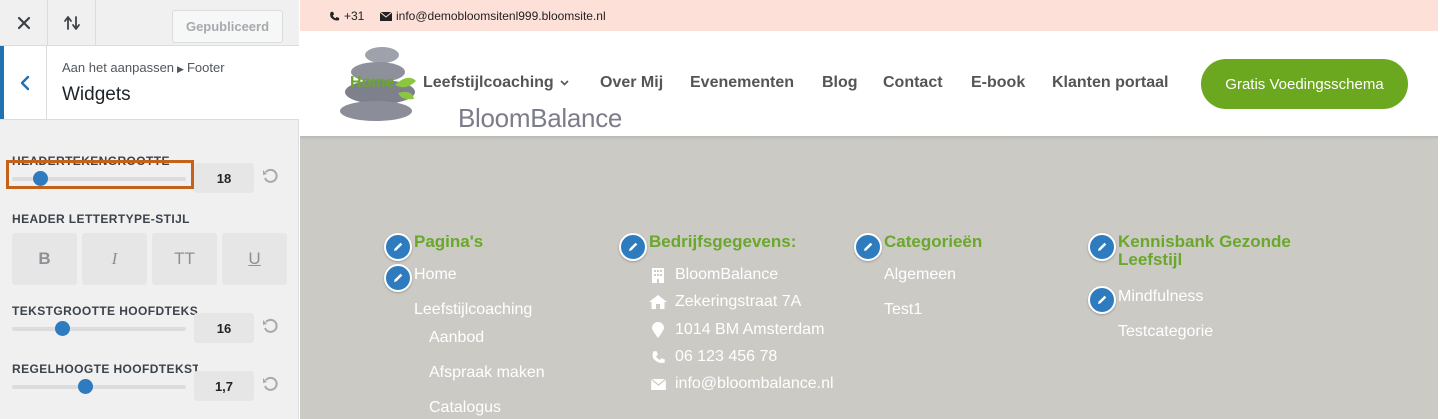 This screenshot has height=419, width=1440. What do you see at coordinates (913, 83) in the screenshot?
I see `nav-contact: Contact` at bounding box center [913, 83].